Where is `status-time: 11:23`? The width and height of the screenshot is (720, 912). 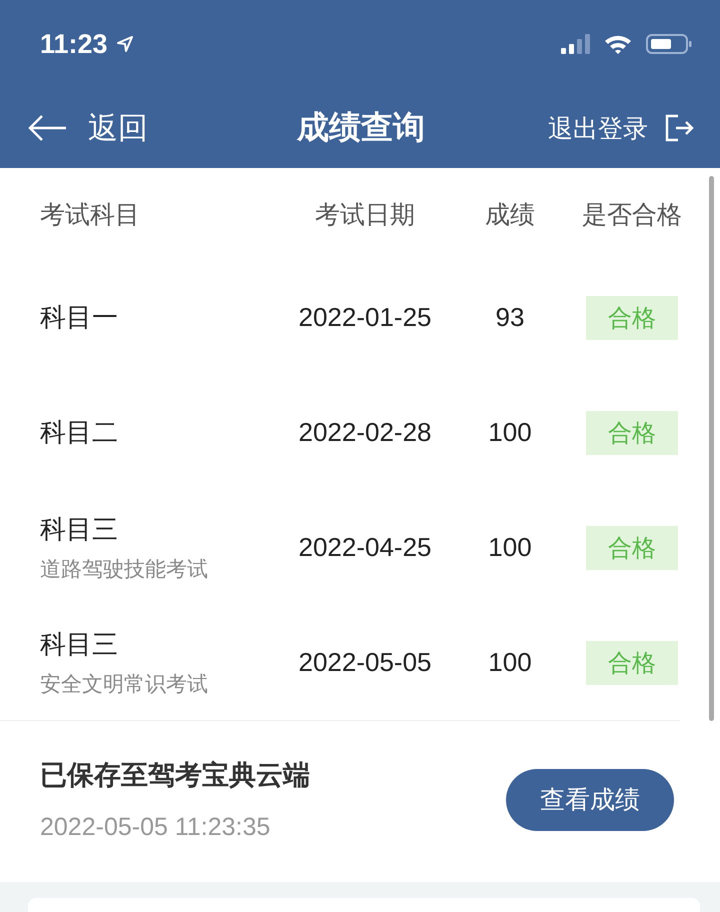 status-time: 11:23 is located at coordinates (74, 44).